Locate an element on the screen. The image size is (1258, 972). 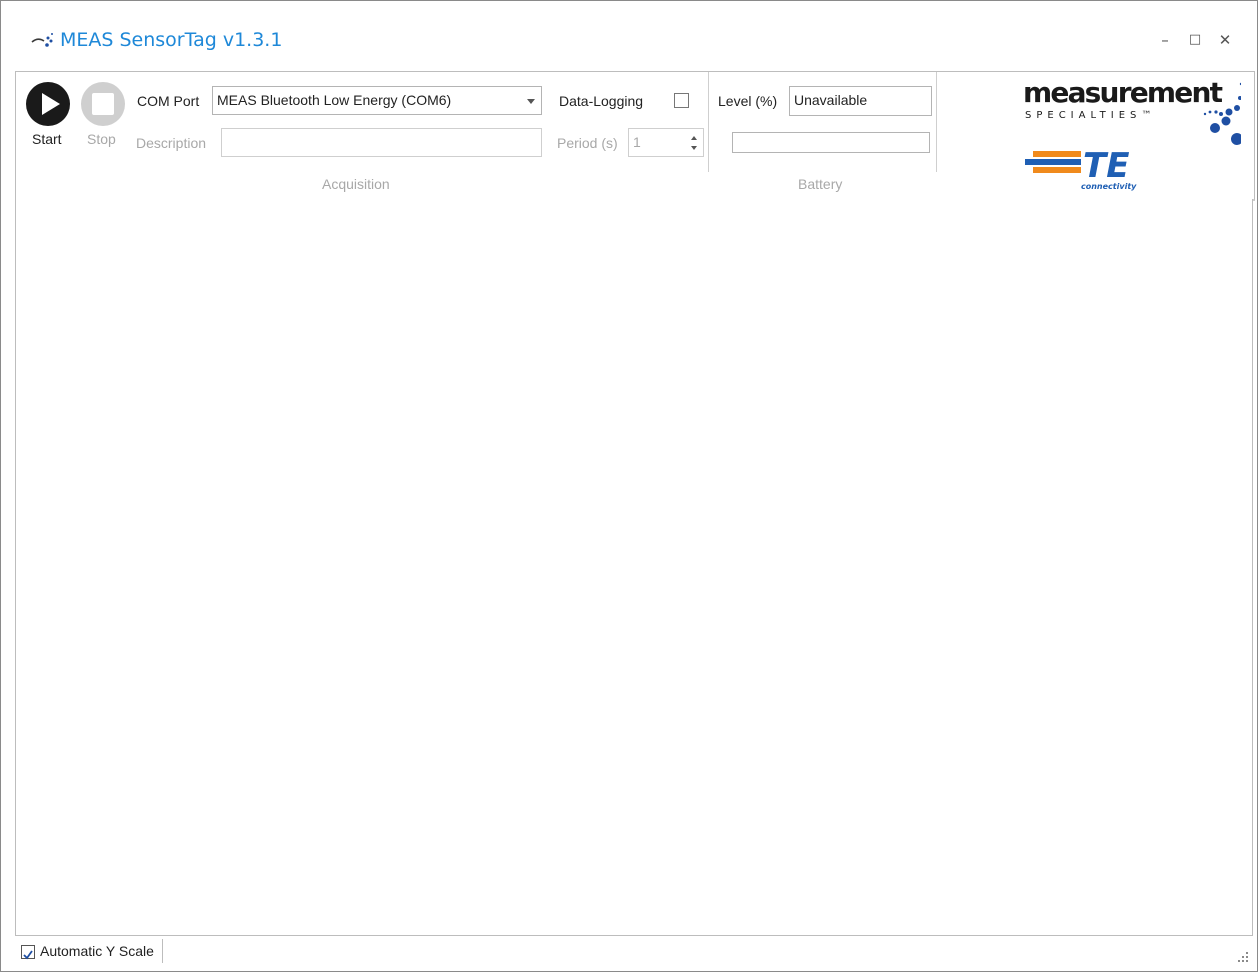
stop-icon is located at coordinates (103, 104).